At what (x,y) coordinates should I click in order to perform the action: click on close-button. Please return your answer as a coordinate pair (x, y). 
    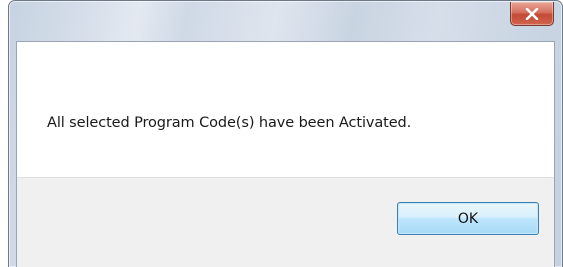
    Looking at the image, I should click on (532, 14).